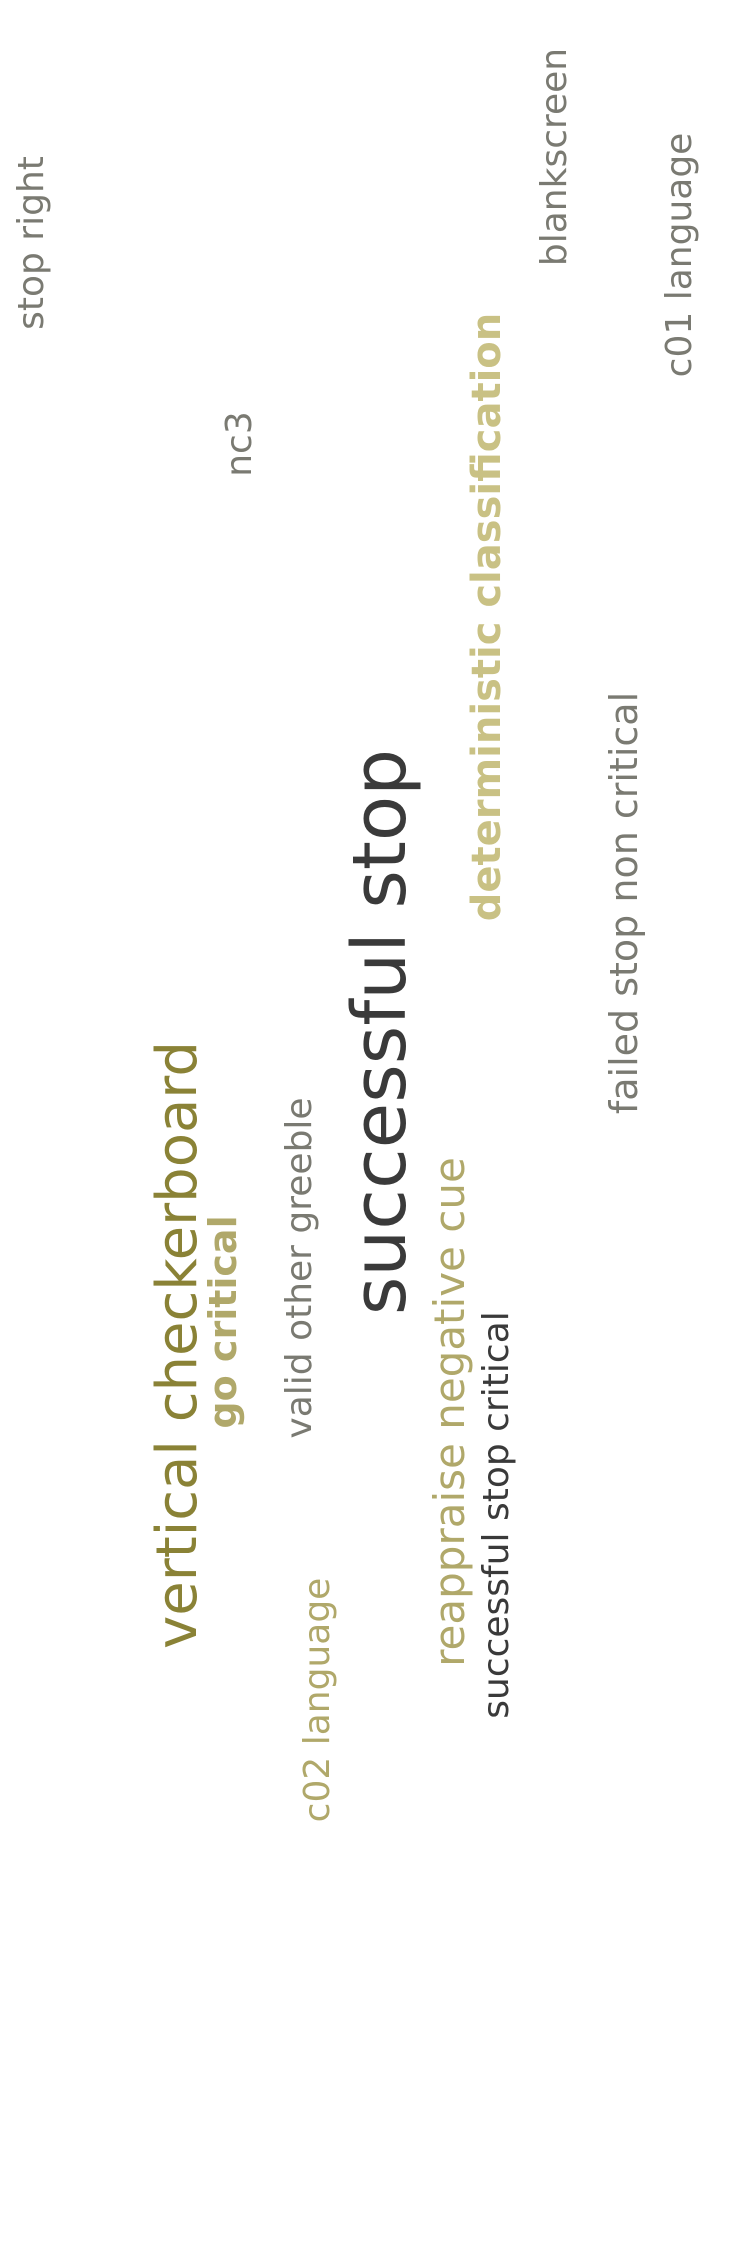  I want to click on word-successful-stop: successful stop, so click(380, 1032).